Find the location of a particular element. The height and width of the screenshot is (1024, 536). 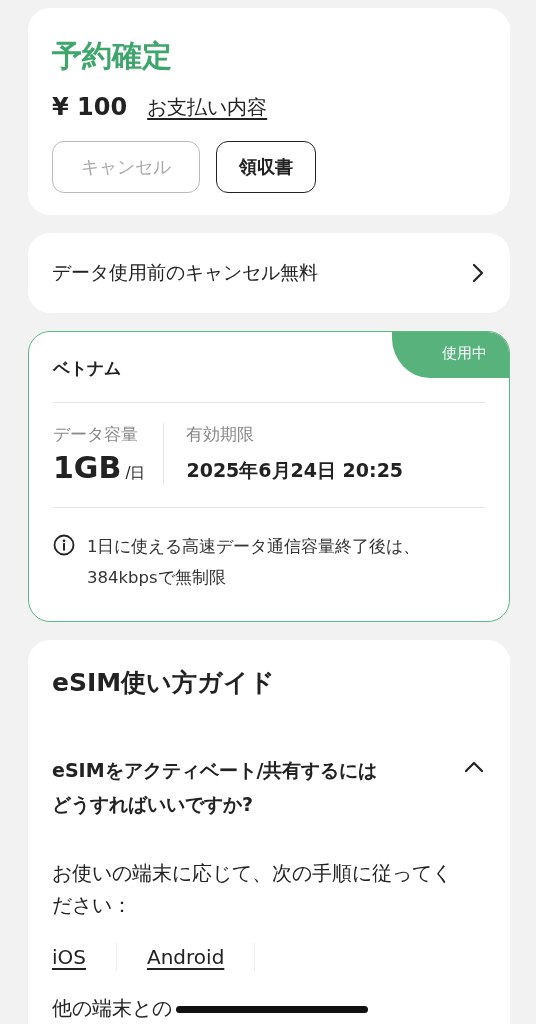

guide-title: eSIM使い方ガイド is located at coordinates (164, 683).